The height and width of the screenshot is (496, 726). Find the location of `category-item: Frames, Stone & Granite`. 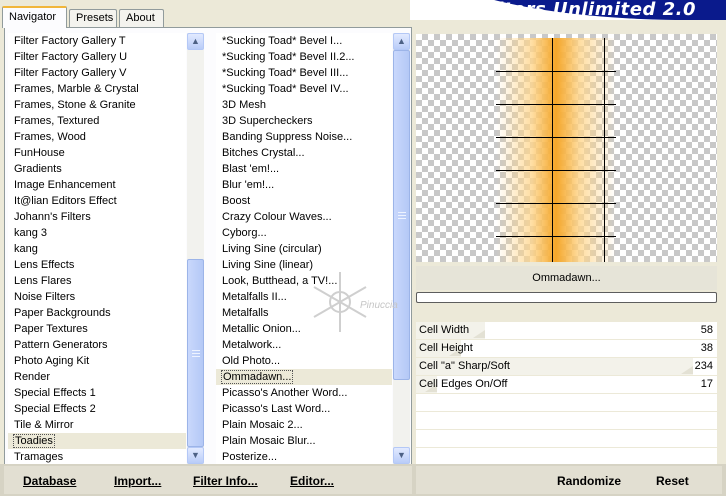

category-item: Frames, Stone & Granite is located at coordinates (97, 105).